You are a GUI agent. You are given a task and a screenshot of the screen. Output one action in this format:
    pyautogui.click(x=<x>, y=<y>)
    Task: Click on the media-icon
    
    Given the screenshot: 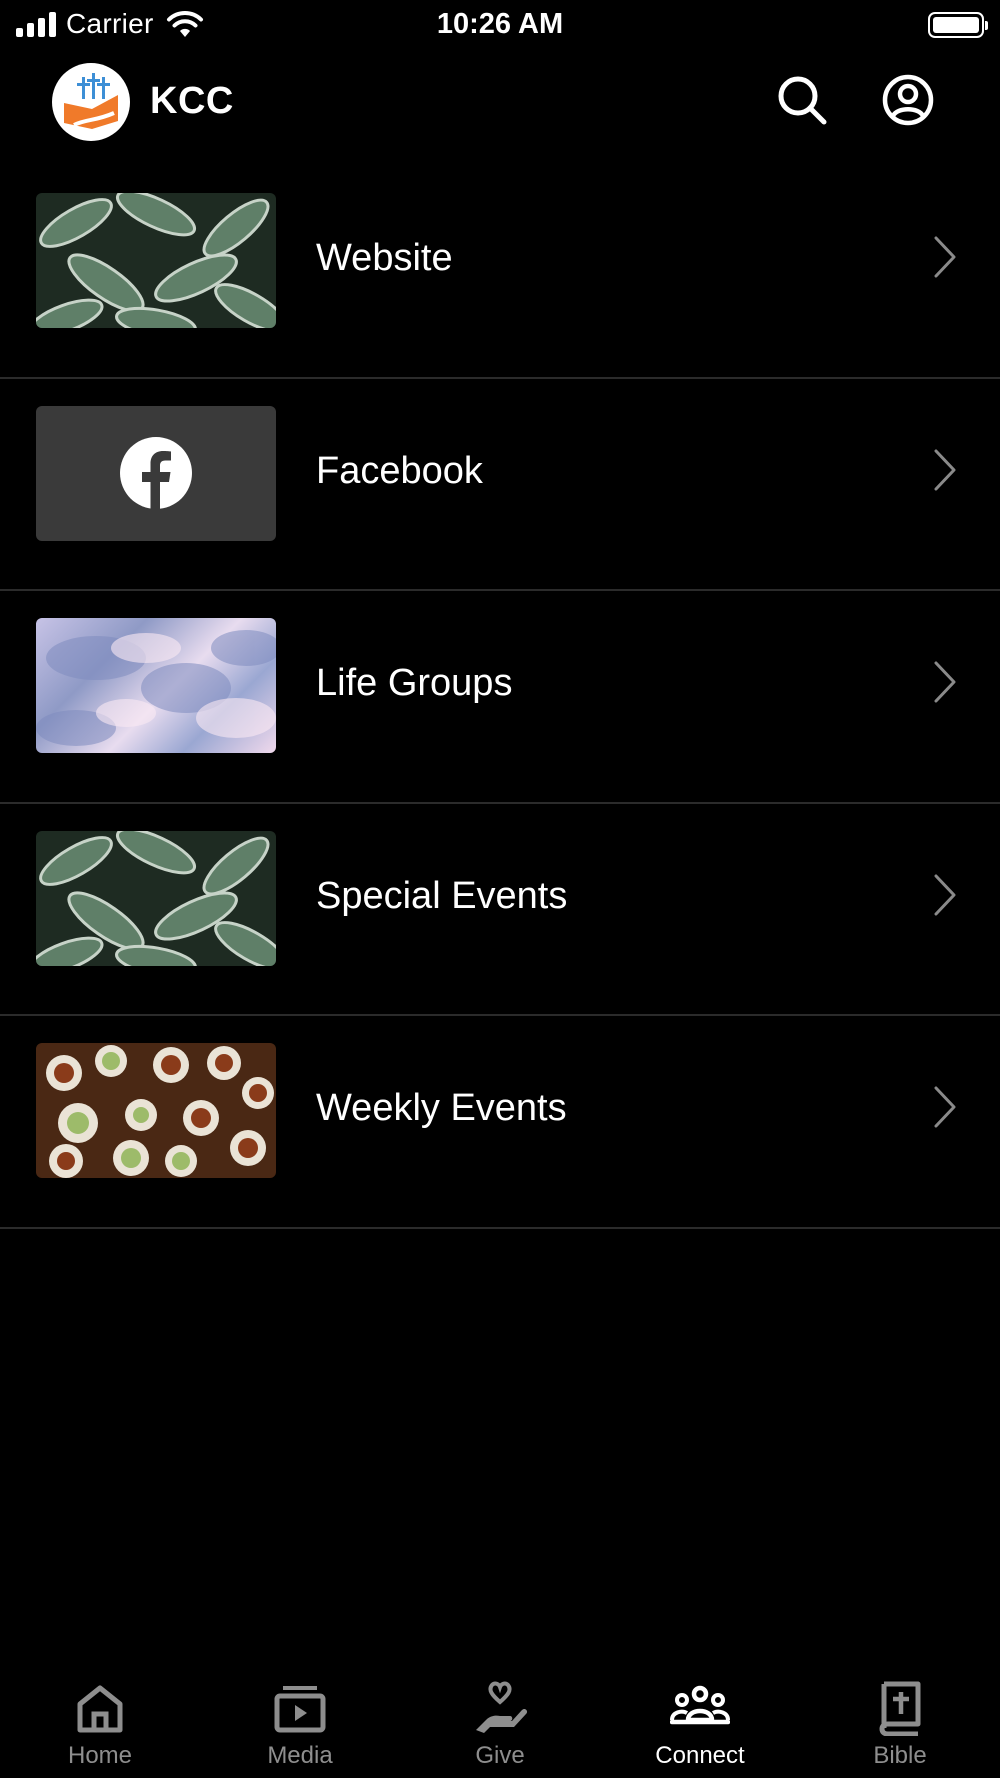 What is the action you would take?
    pyautogui.click(x=300, y=1709)
    